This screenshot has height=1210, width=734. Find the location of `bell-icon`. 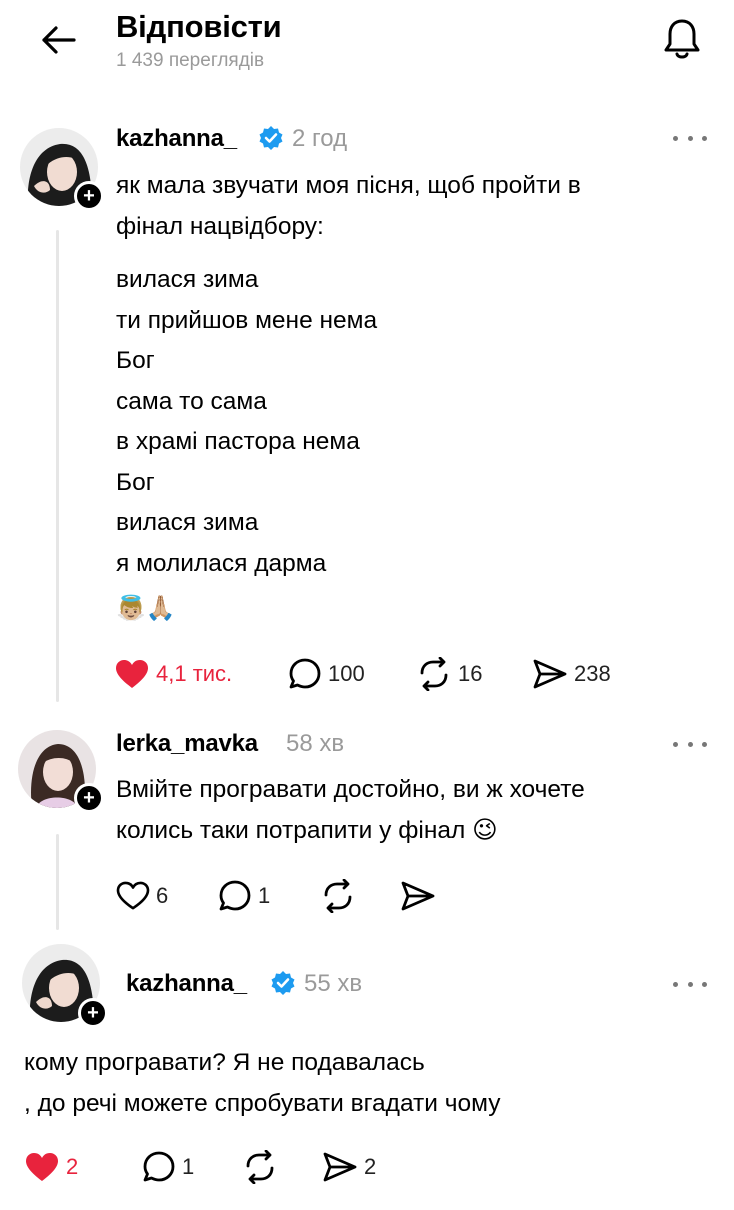

bell-icon is located at coordinates (682, 39).